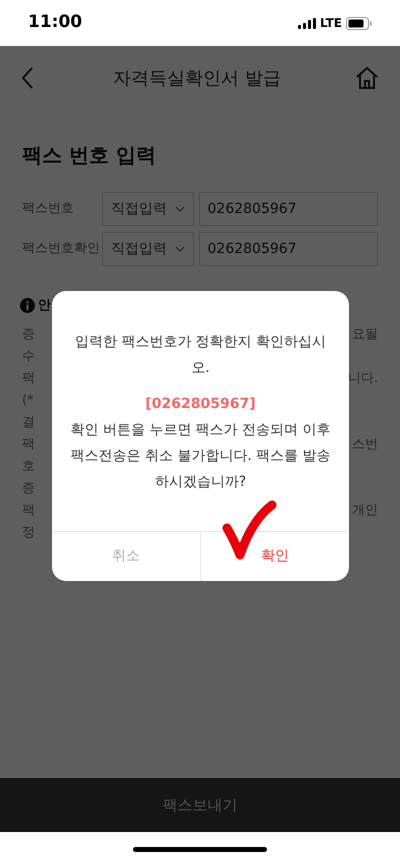 This screenshot has width=400, height=866. What do you see at coordinates (331, 23) in the screenshot?
I see `network-label: LTE` at bounding box center [331, 23].